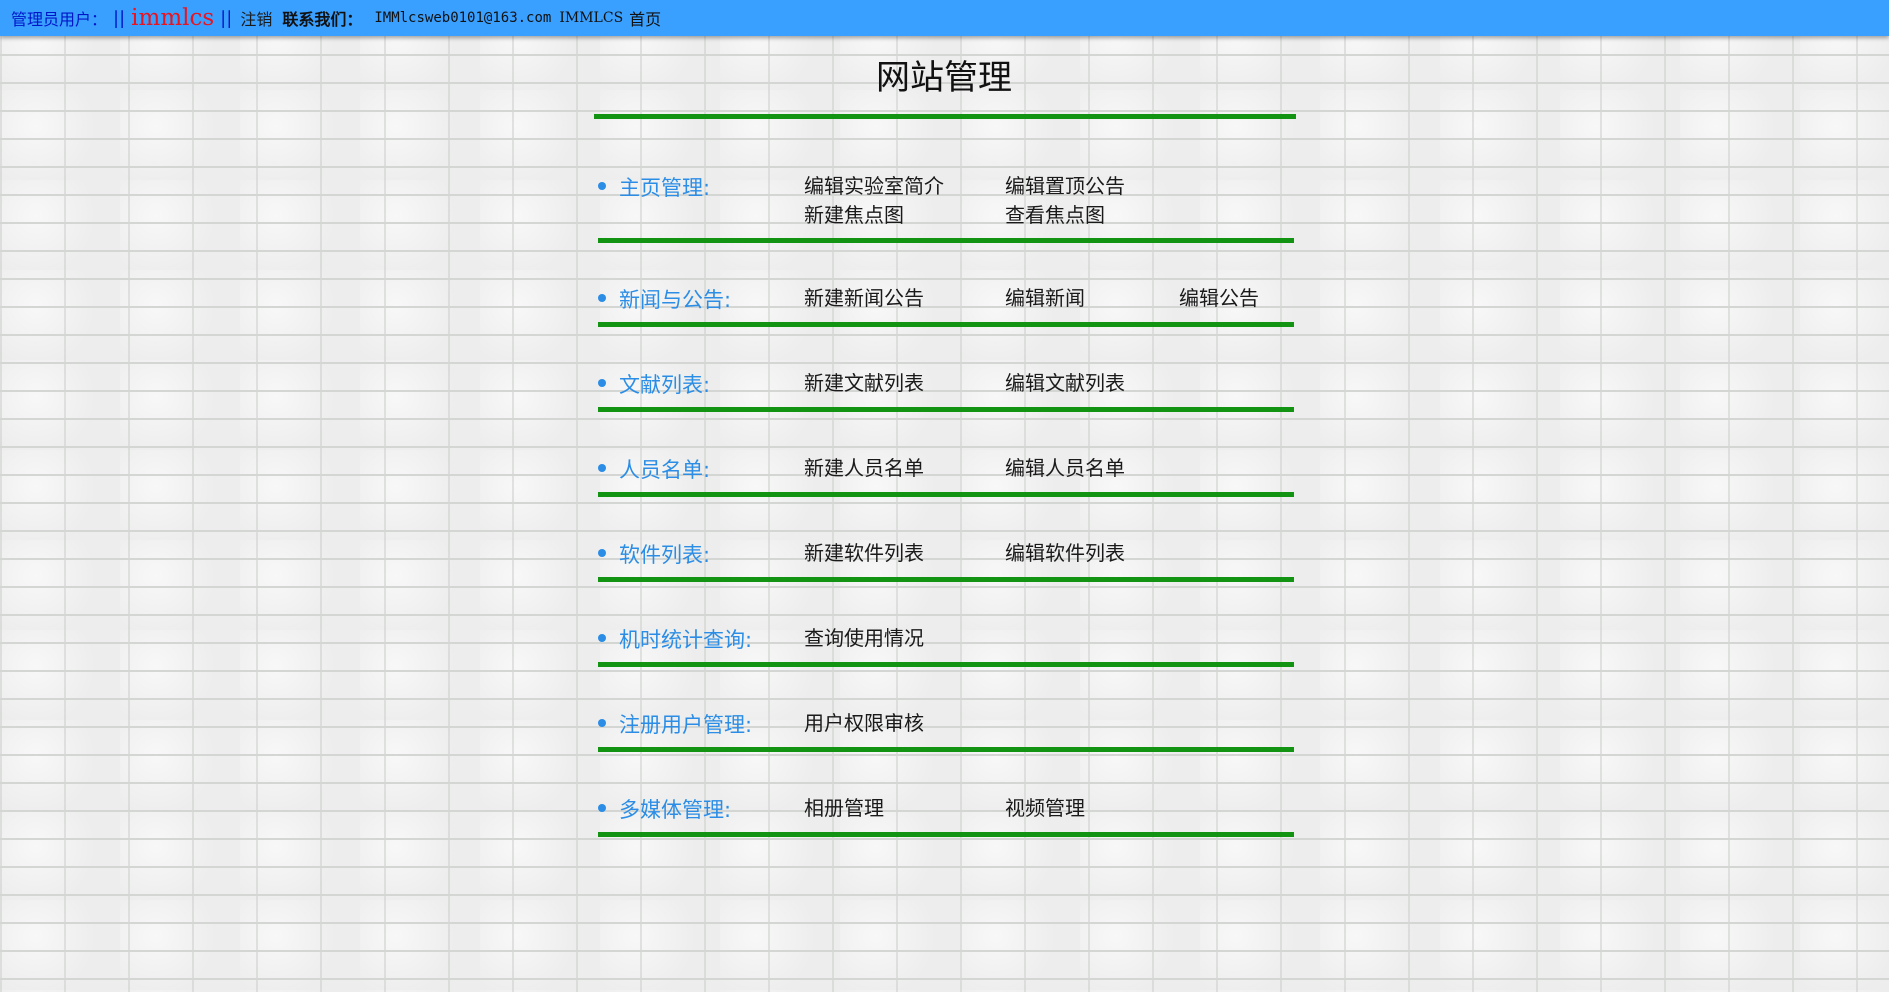 This screenshot has height=992, width=1889. Describe the element at coordinates (1055, 213) in the screenshot. I see `link-view-focus-image: 查看焦点图` at that location.